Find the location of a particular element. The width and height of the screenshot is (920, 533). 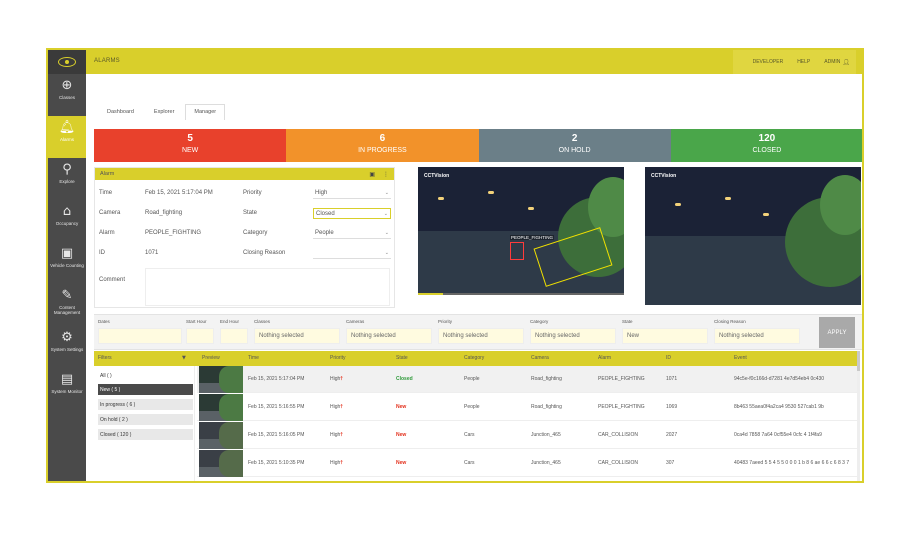

filters-header: Filters is located at coordinates (105, 358).